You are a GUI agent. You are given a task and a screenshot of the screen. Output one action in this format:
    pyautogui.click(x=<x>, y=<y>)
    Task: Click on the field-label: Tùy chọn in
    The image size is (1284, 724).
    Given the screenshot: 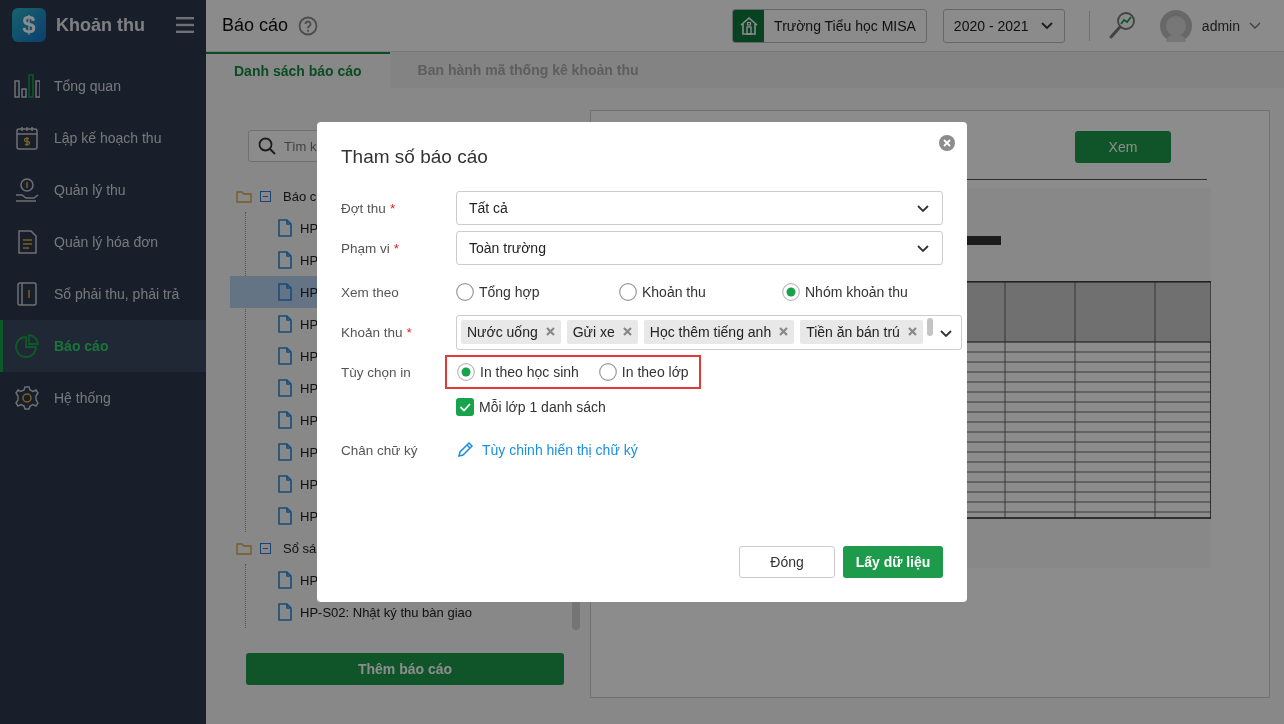 What is the action you would take?
    pyautogui.click(x=376, y=372)
    